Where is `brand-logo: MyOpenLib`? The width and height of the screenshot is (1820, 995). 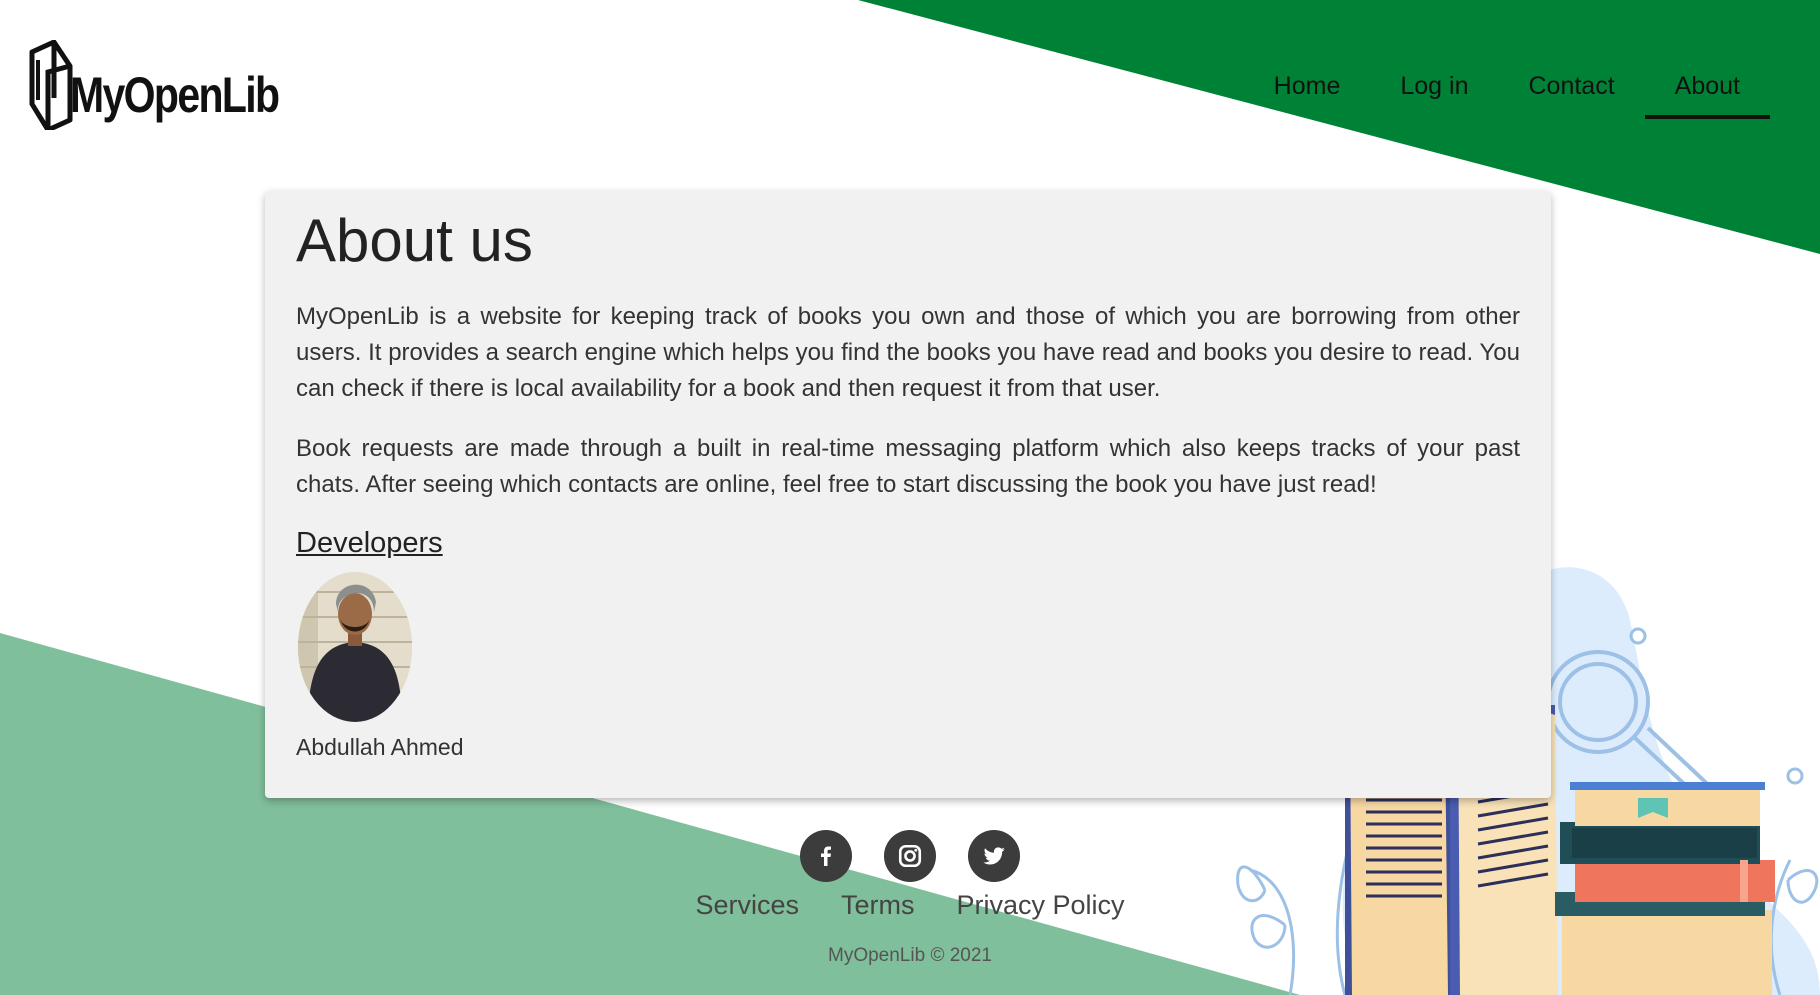
brand-logo: MyOpenLib is located at coordinates (153, 88).